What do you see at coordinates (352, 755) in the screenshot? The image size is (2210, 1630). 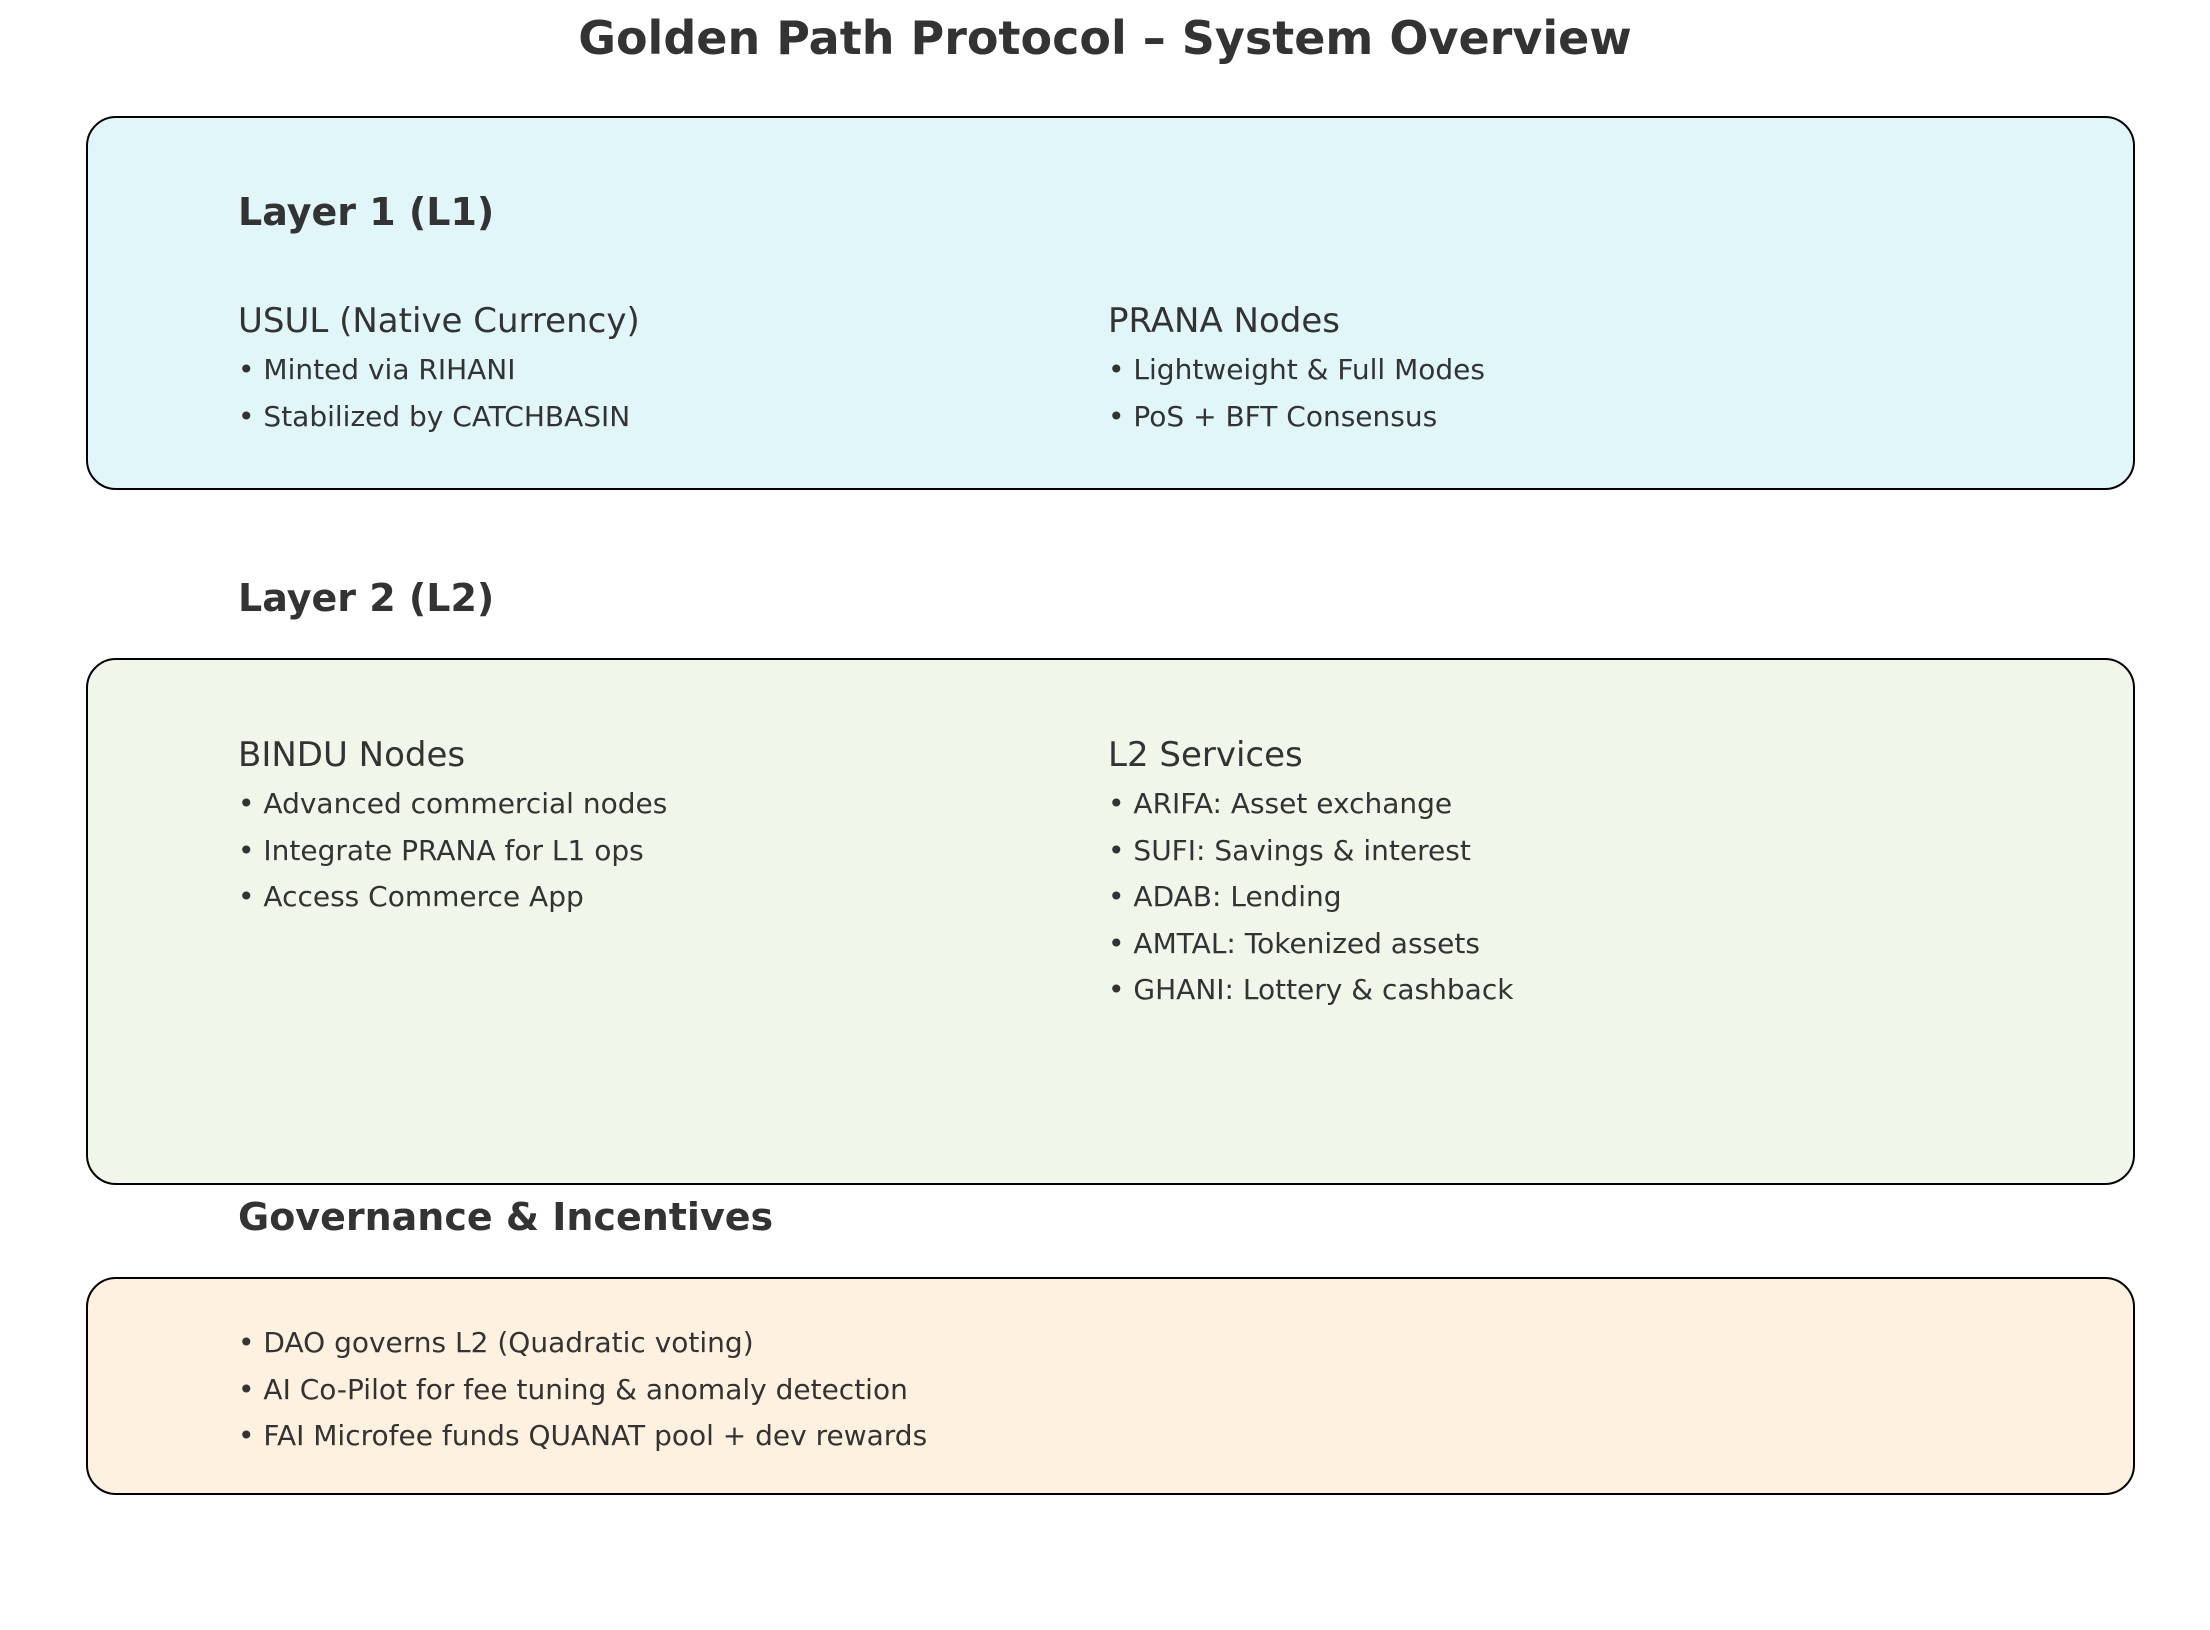 I see `bindu-title: BINDU Nodes` at bounding box center [352, 755].